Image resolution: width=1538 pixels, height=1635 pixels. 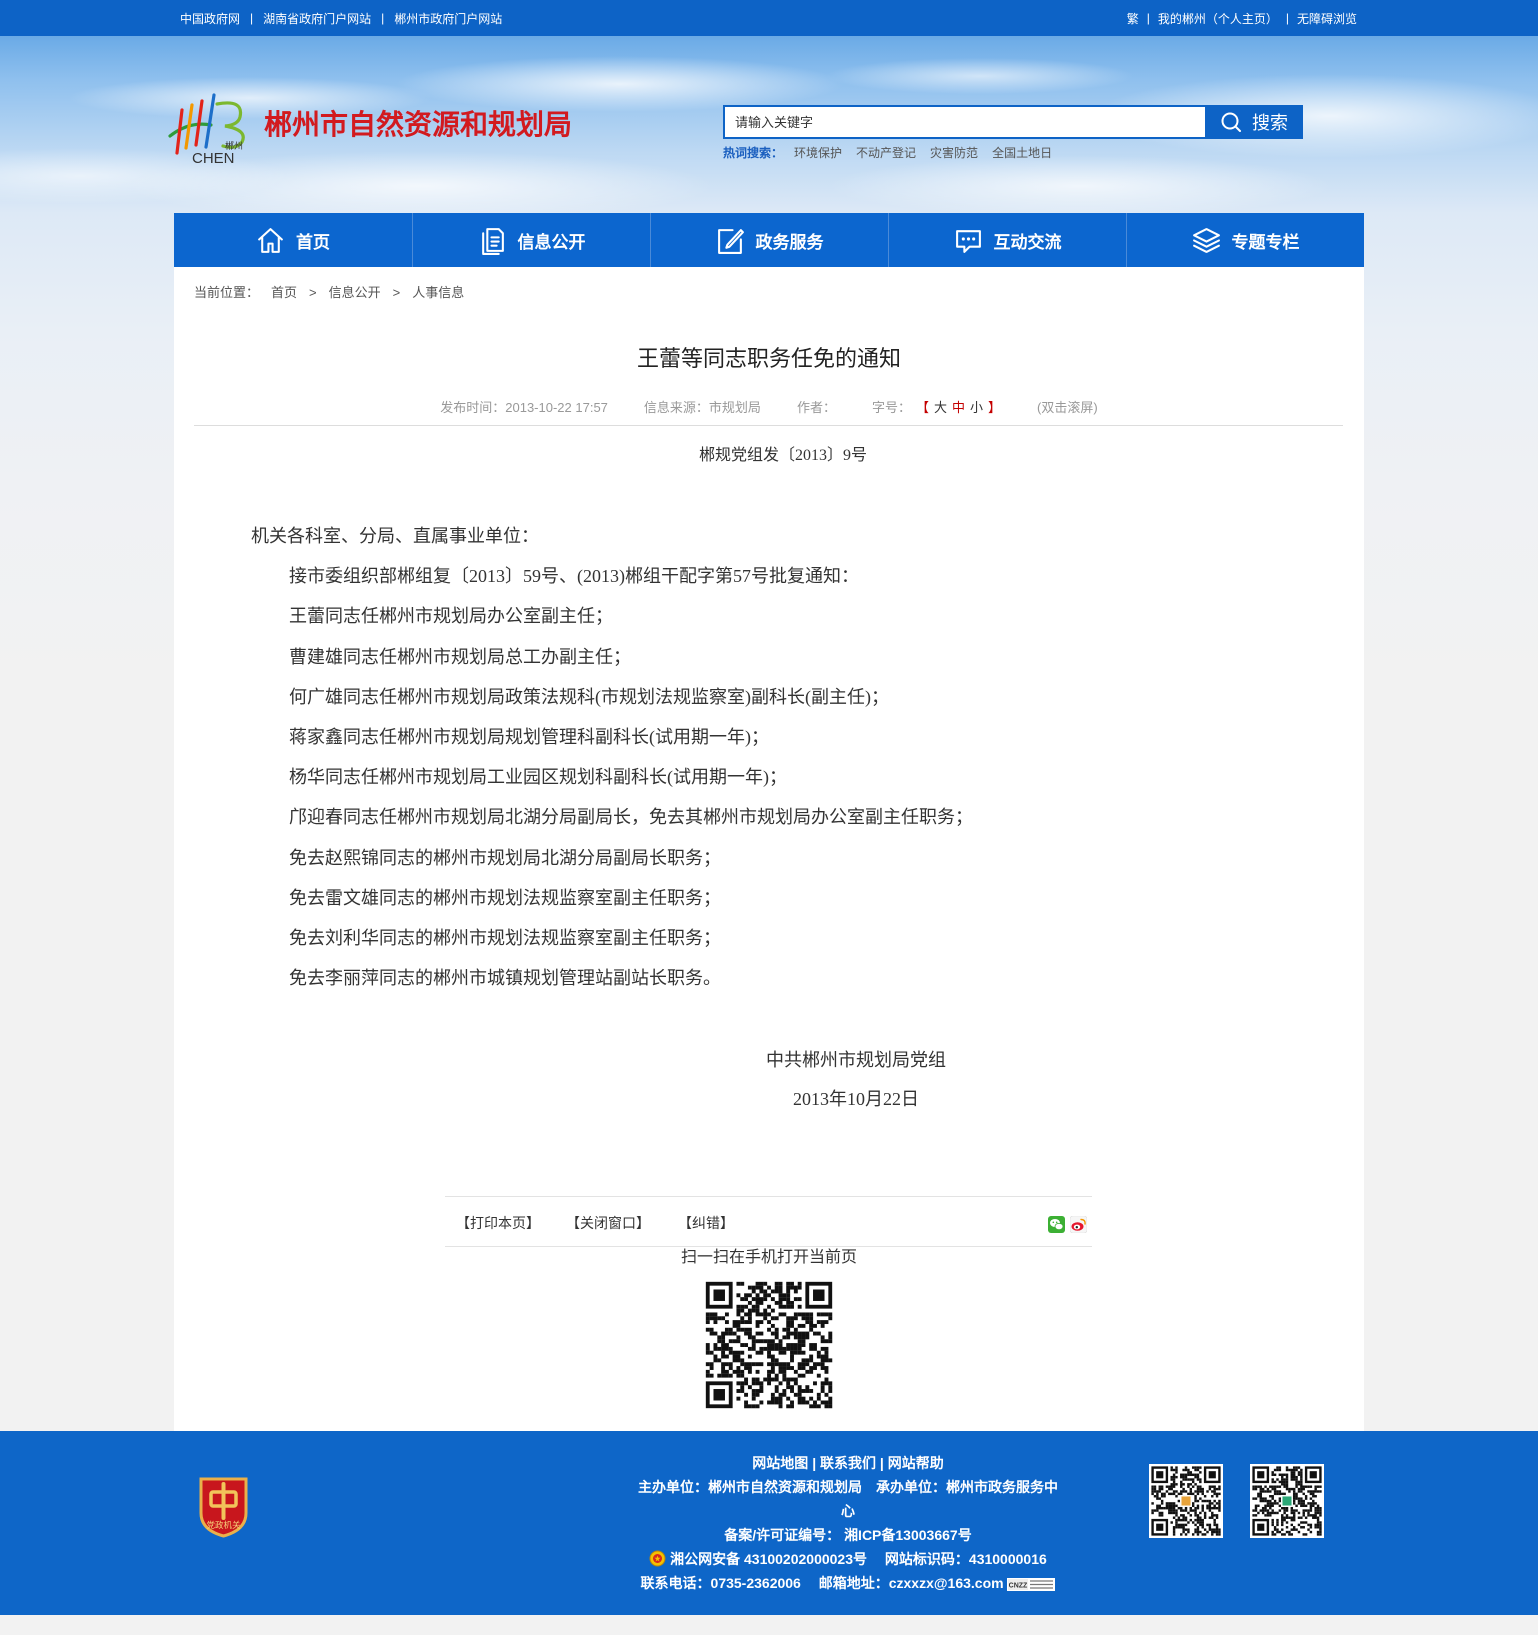 I want to click on top-links-left: 中国政府网 | 湖南省政府门户网站 | 郴州市政府门户网站, so click(x=341, y=18).